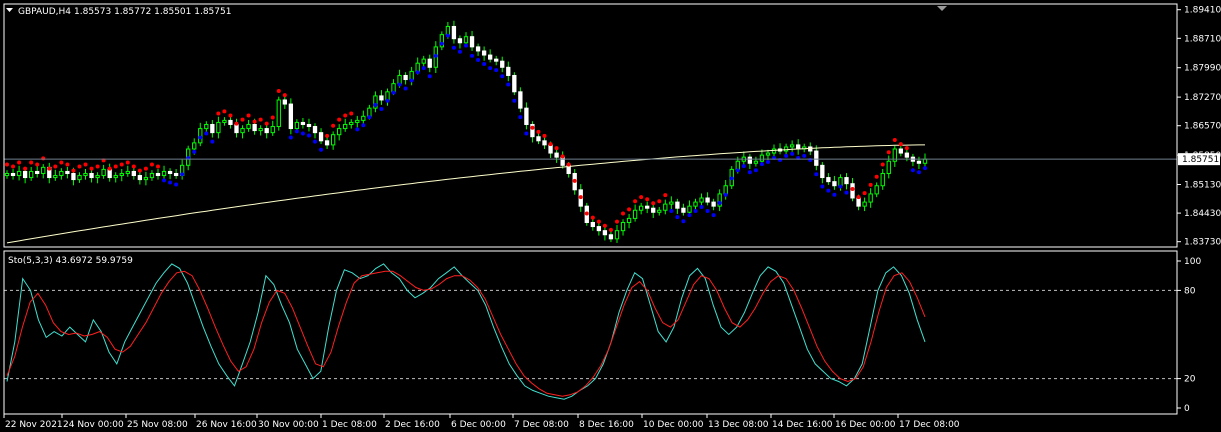 The height and width of the screenshot is (432, 1221). What do you see at coordinates (9, 10) in the screenshot?
I see `dropdown-triangle-icon` at bounding box center [9, 10].